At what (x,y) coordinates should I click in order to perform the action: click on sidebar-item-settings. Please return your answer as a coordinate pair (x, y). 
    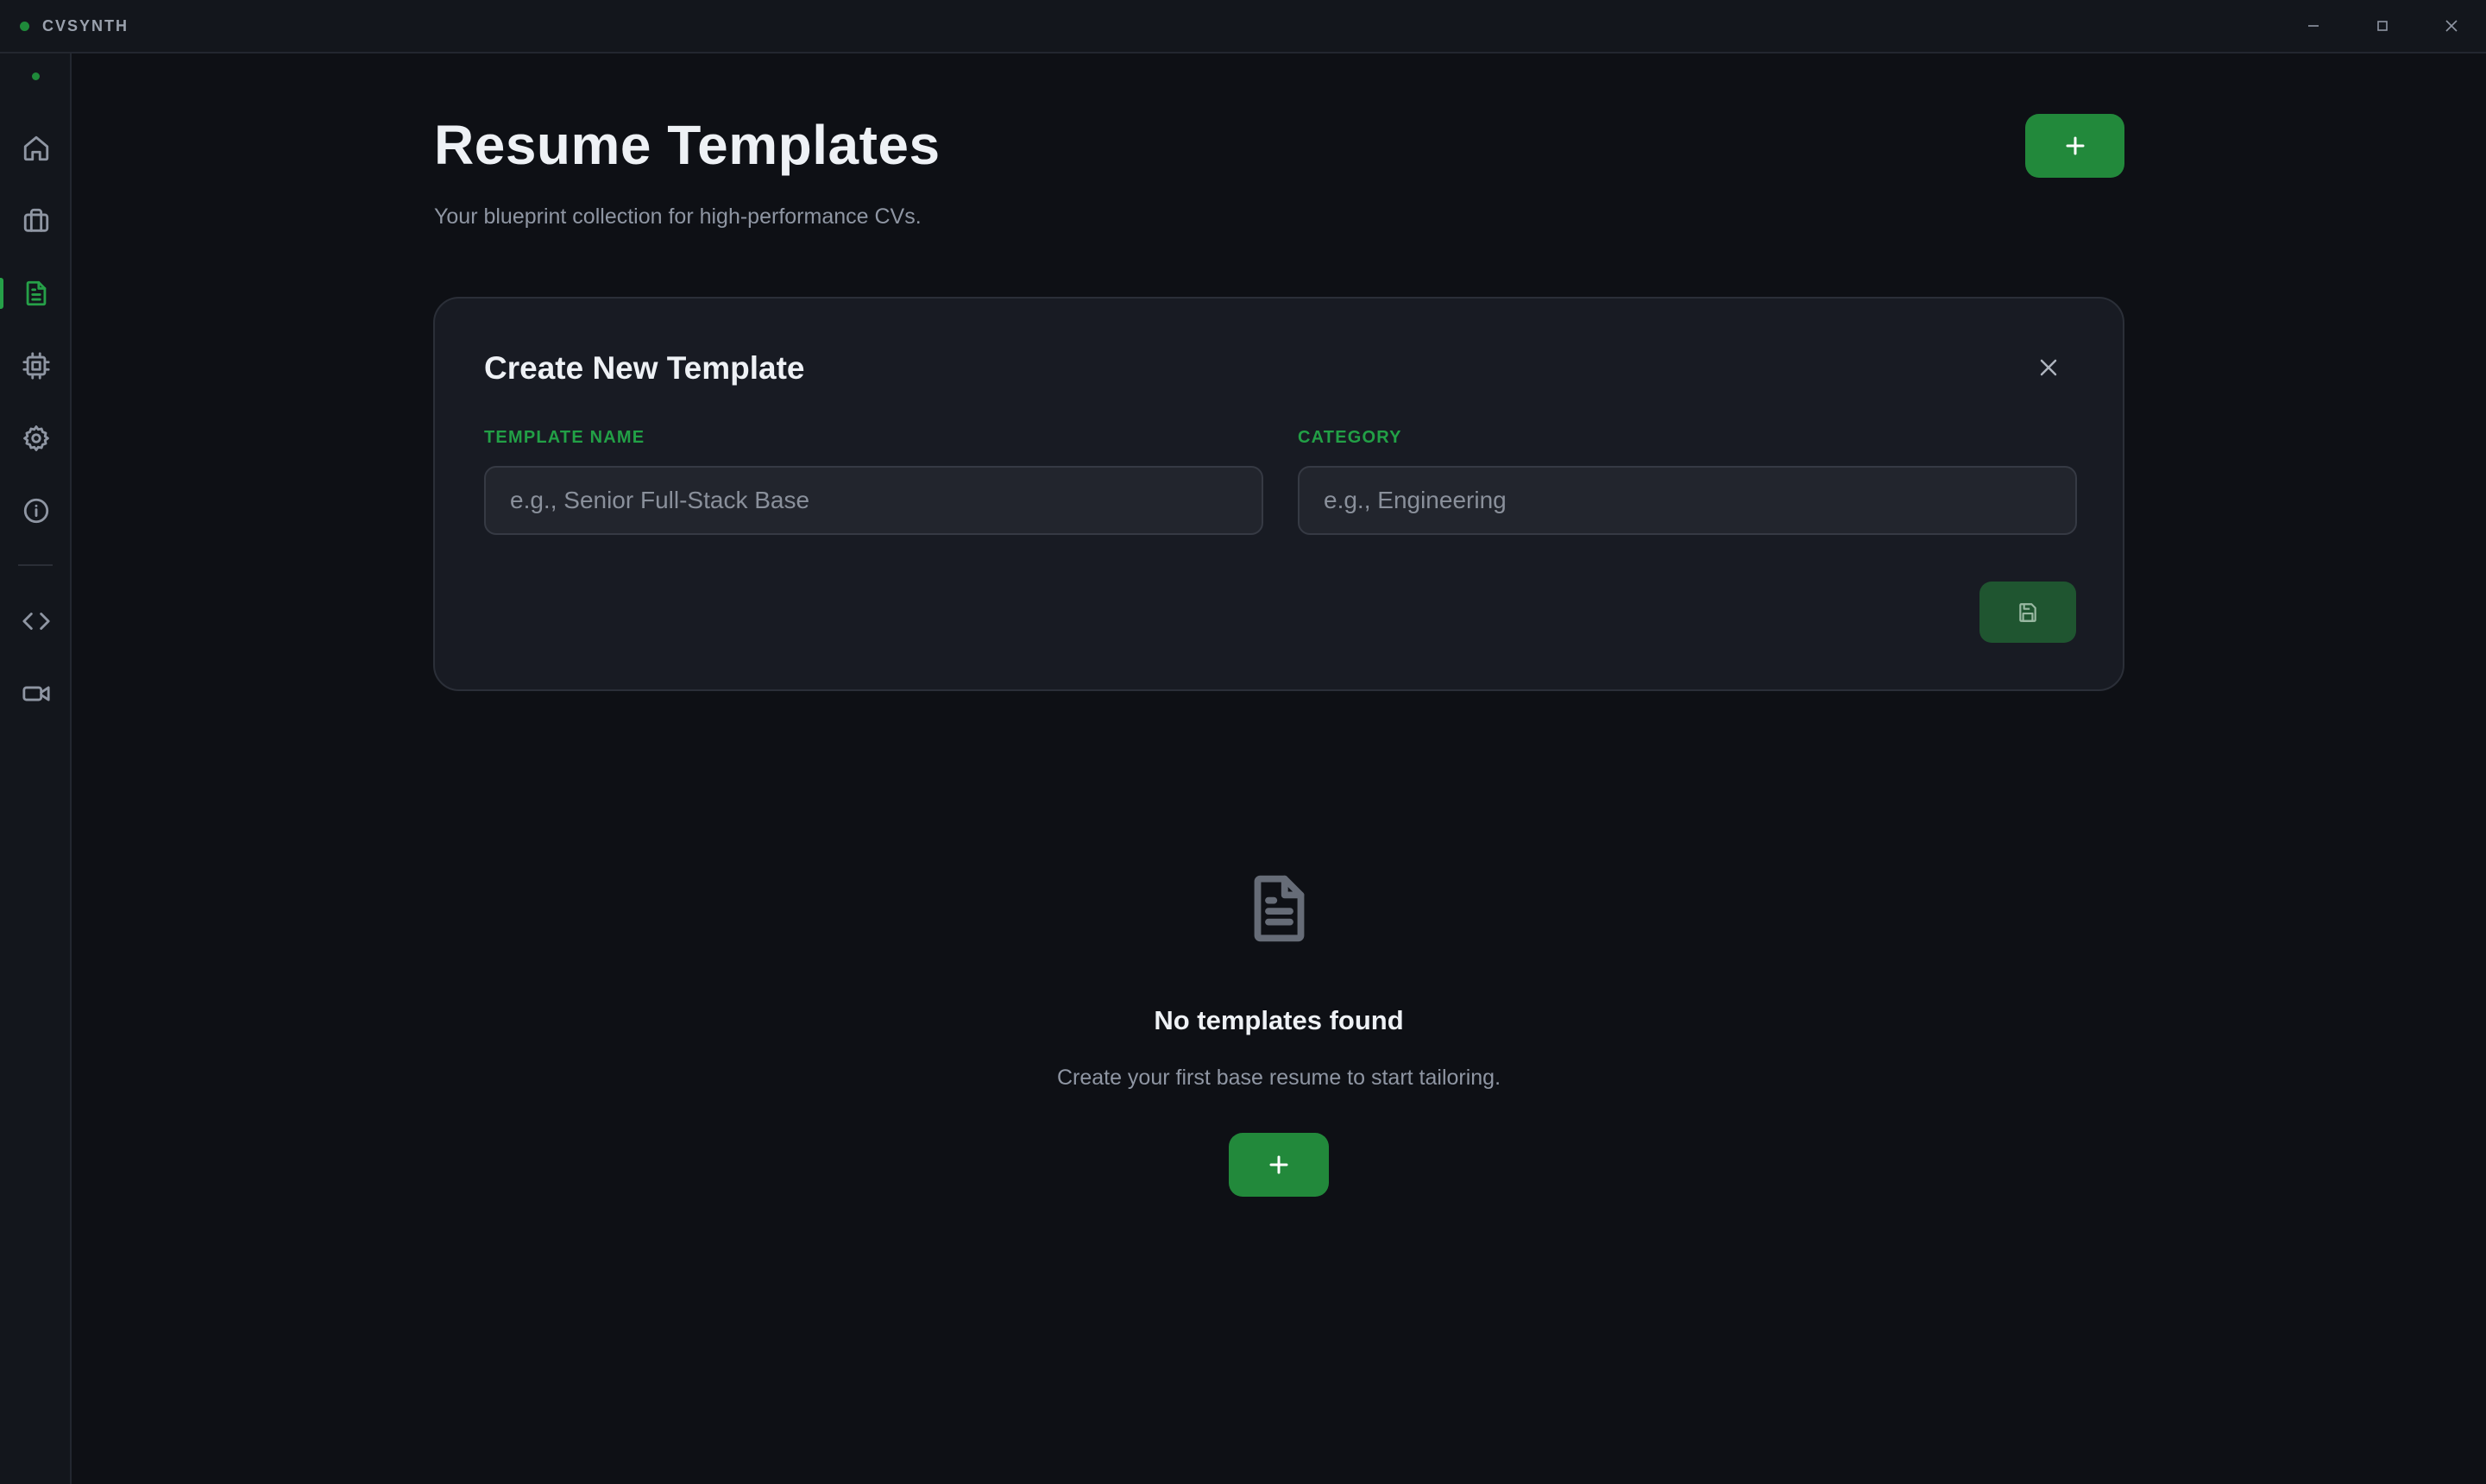
    Looking at the image, I should click on (36, 438).